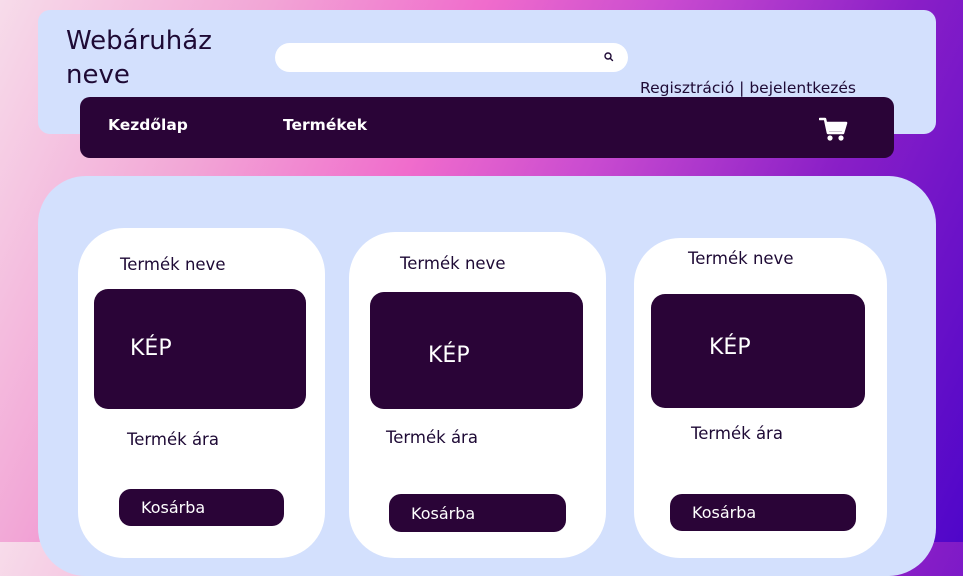  Describe the element at coordinates (609, 57) in the screenshot. I see `search-icon` at that location.